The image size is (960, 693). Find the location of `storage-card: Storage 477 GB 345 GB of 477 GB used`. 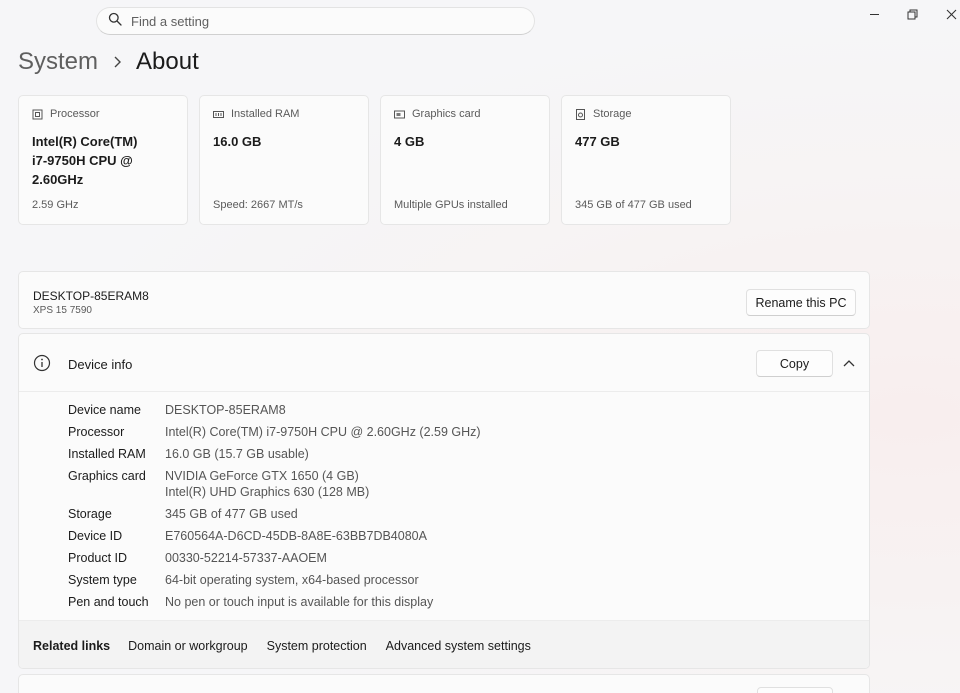

storage-card: Storage 477 GB 345 GB of 477 GB used is located at coordinates (646, 160).